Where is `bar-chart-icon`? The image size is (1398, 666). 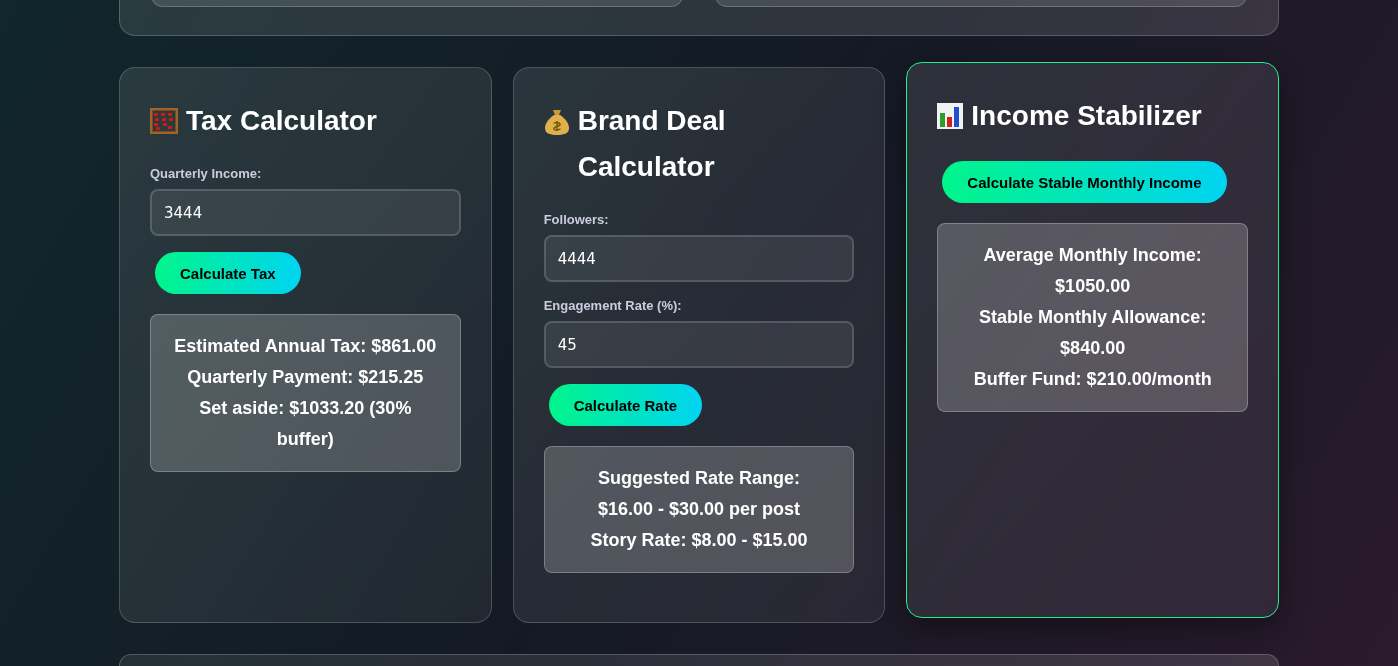
bar-chart-icon is located at coordinates (950, 116).